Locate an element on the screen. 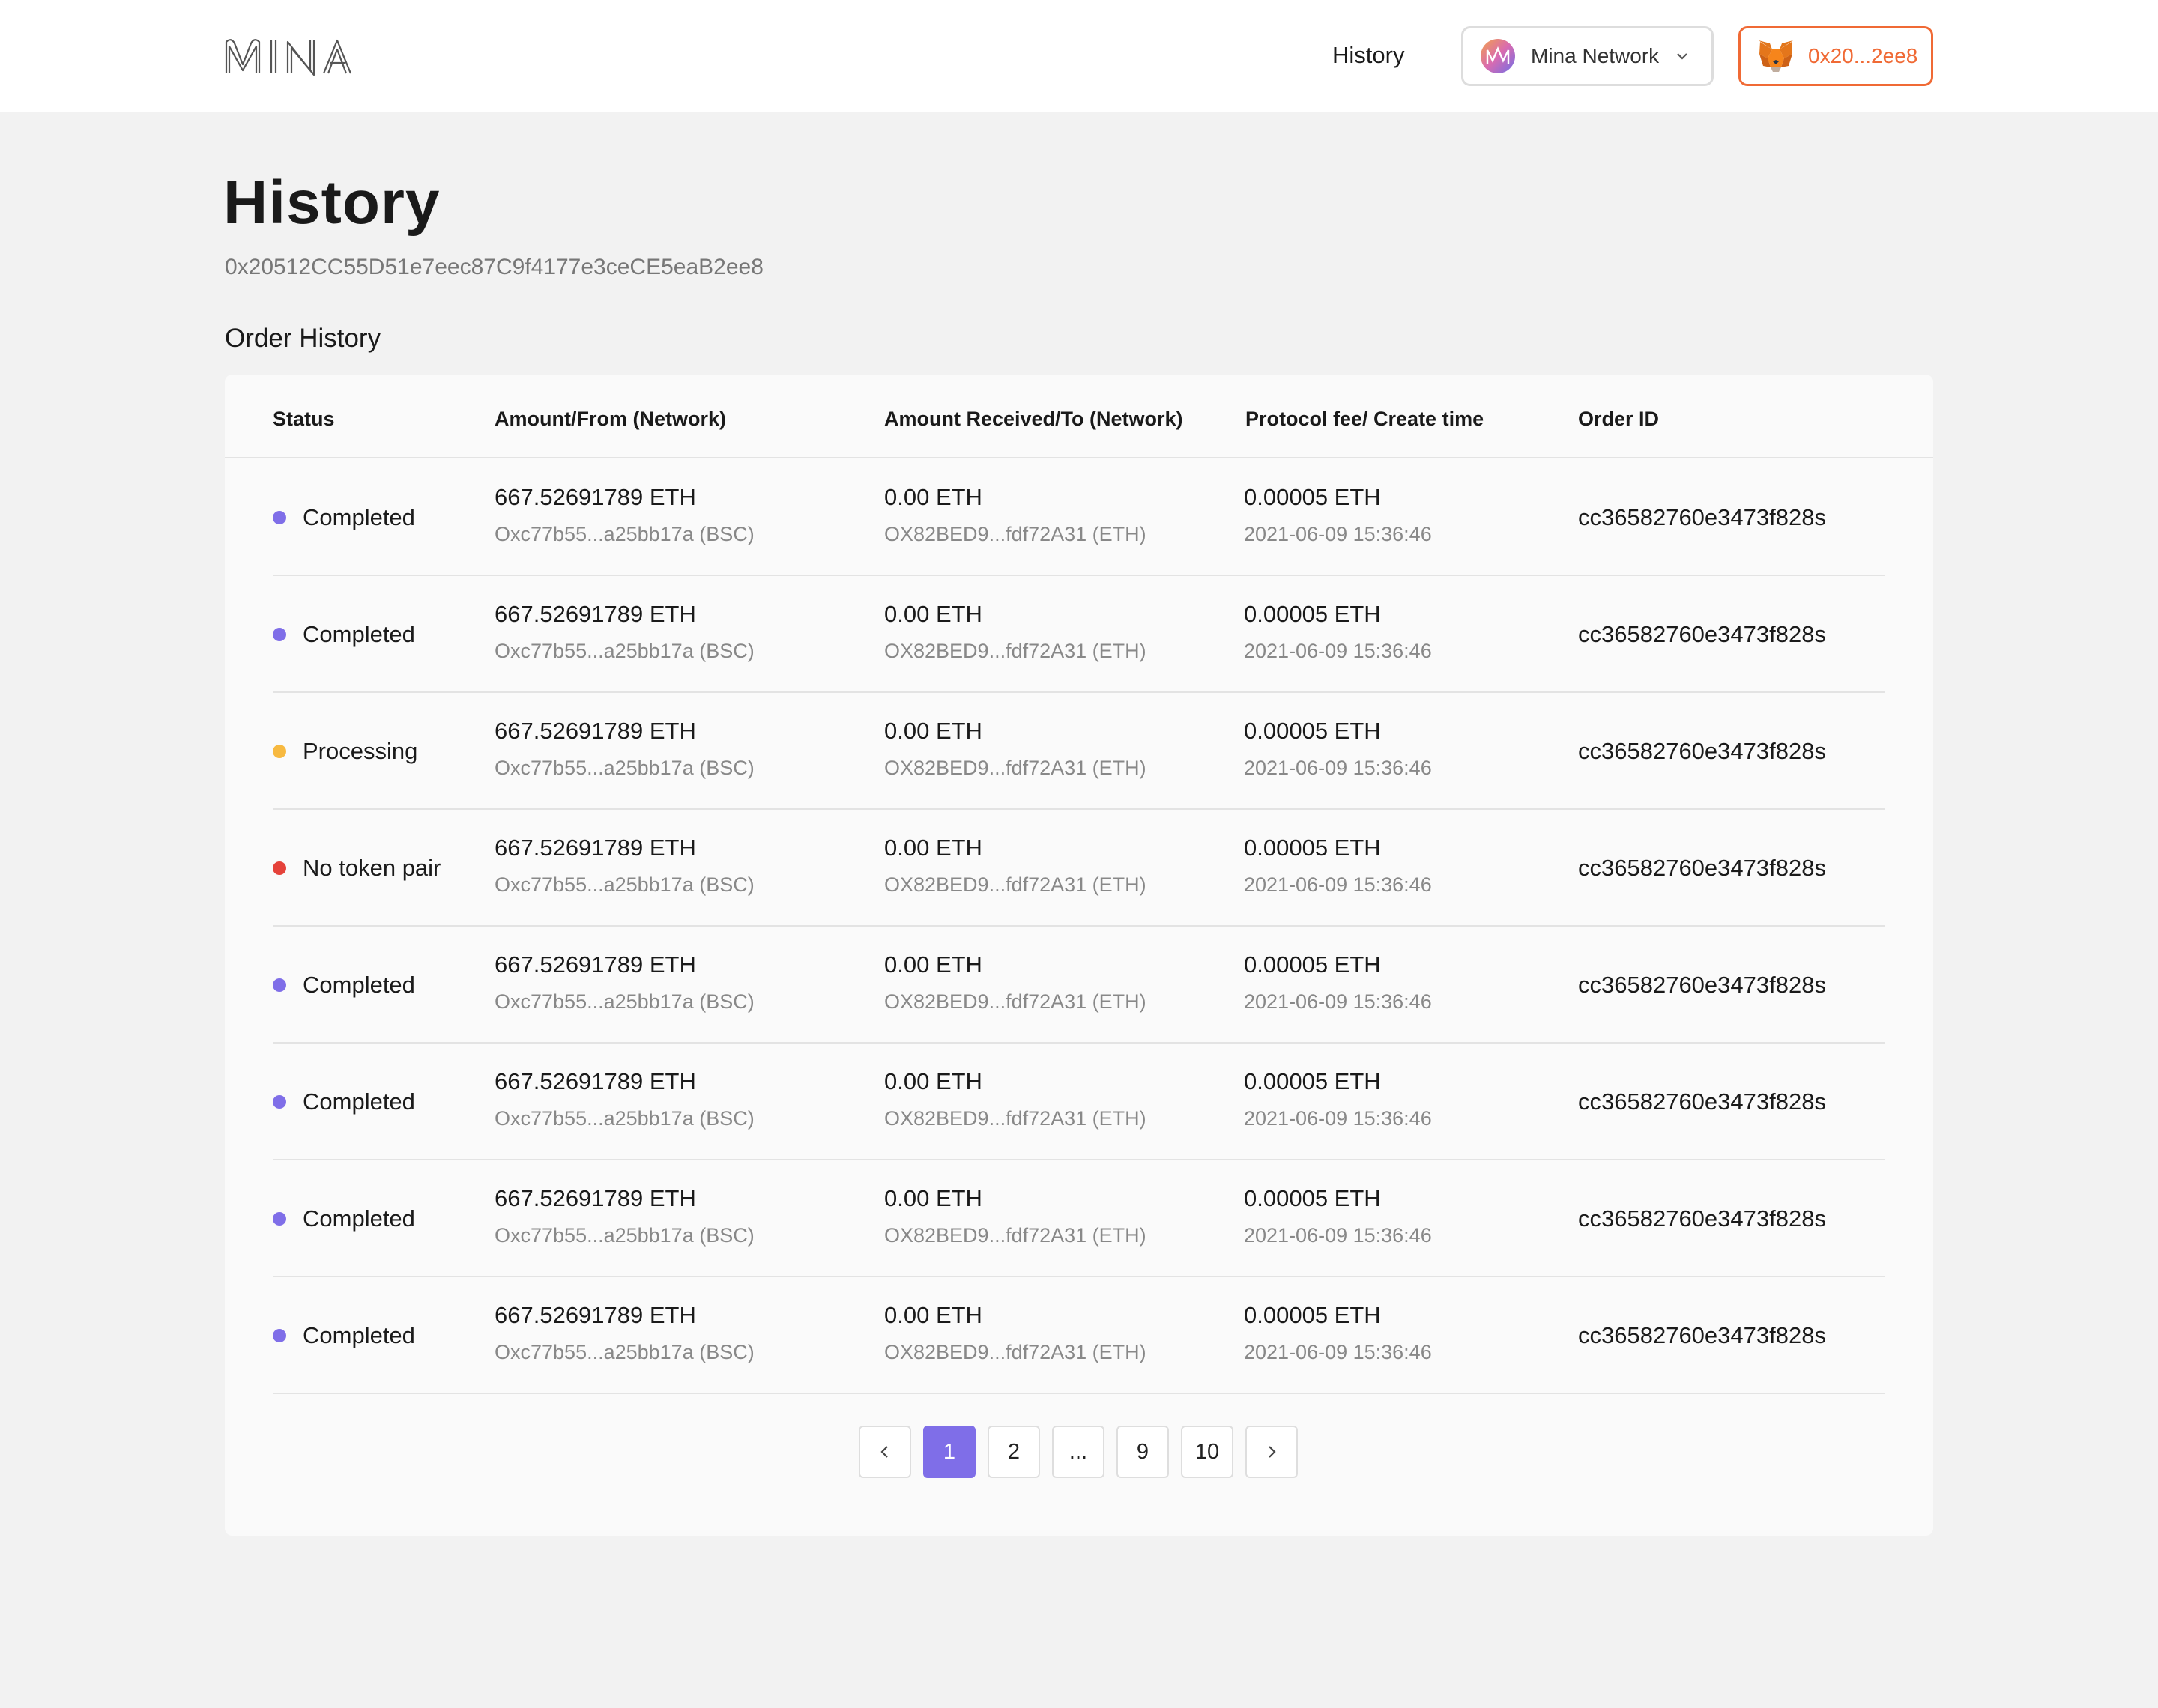 The height and width of the screenshot is (1708, 2158). pagination-next-button is located at coordinates (1271, 1452).